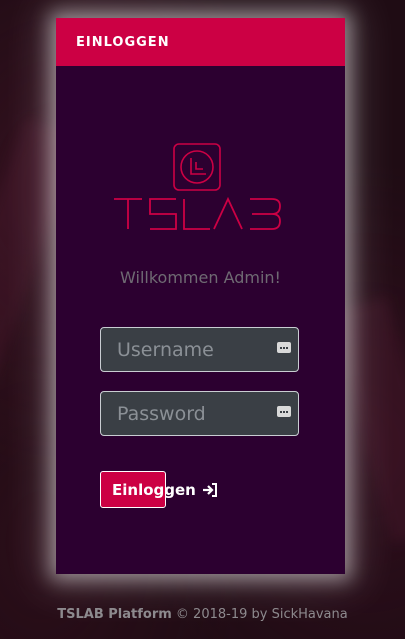 The image size is (405, 639). I want to click on tslab-logo-text, so click(197, 213).